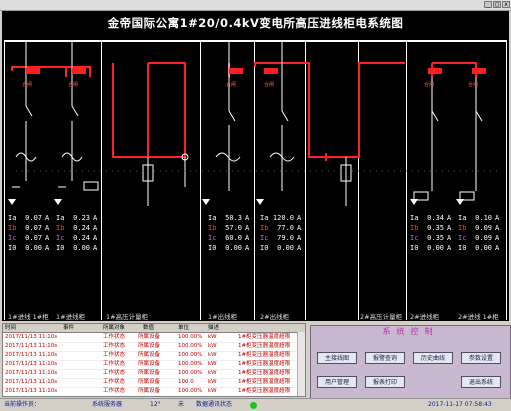 This screenshot has height=411, width=511. Describe the element at coordinates (253, 405) in the screenshot. I see `comm-status-led-icon` at that location.